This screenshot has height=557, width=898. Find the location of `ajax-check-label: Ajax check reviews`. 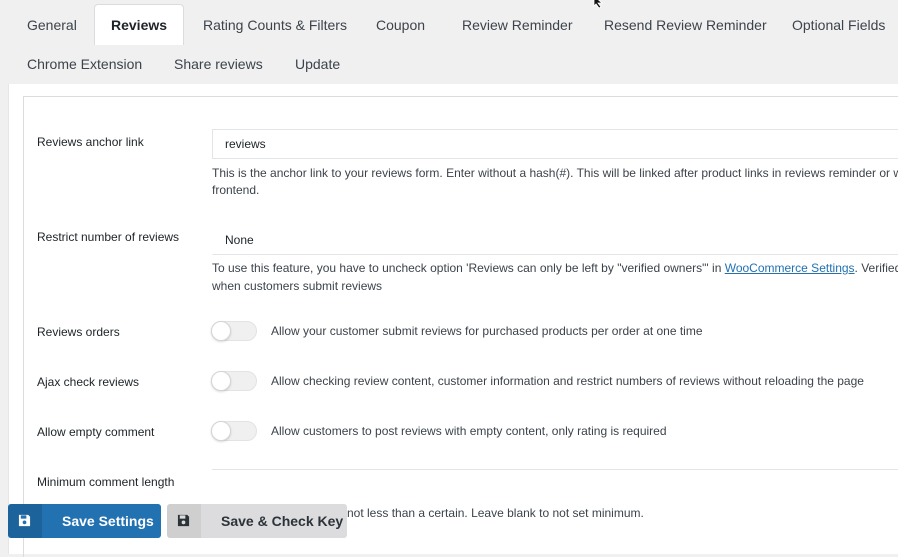

ajax-check-label: Ajax check reviews is located at coordinates (88, 382).